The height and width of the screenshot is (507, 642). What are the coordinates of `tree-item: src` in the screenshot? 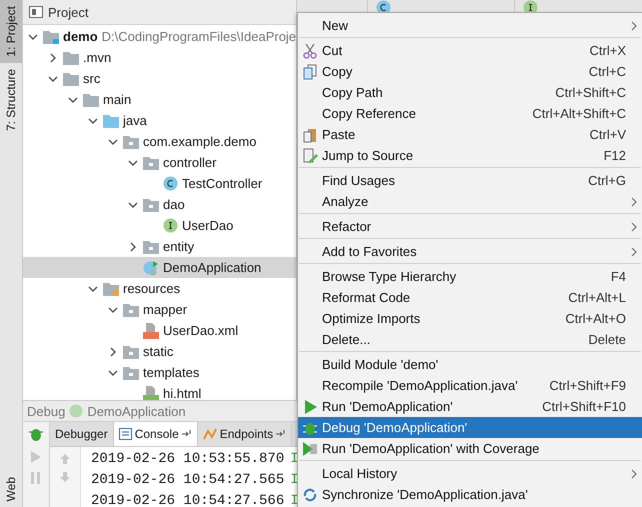 It's located at (159, 78).